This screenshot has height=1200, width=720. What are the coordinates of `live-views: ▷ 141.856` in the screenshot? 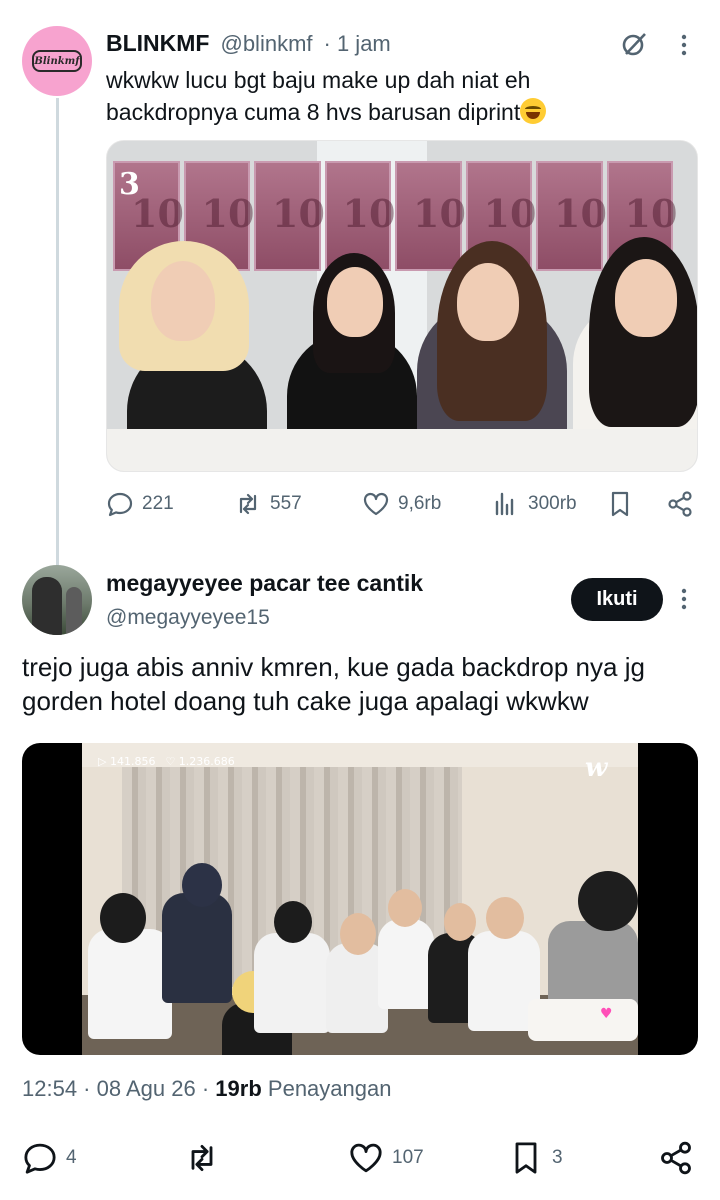 It's located at (127, 761).